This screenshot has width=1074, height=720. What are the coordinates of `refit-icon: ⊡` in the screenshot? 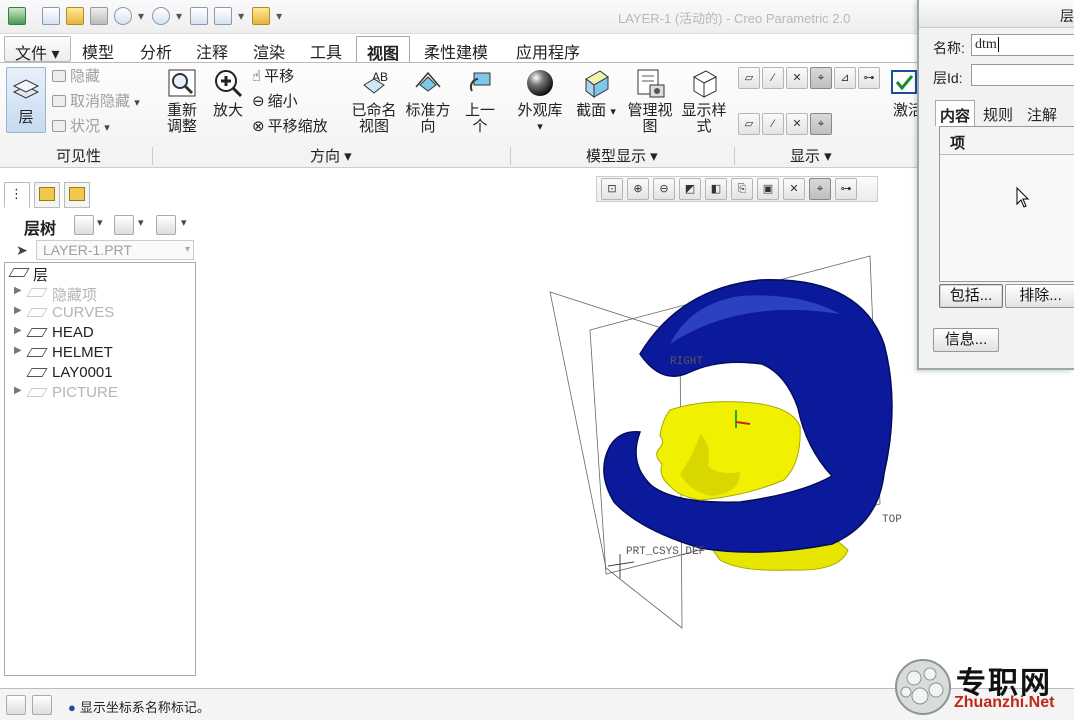 It's located at (612, 189).